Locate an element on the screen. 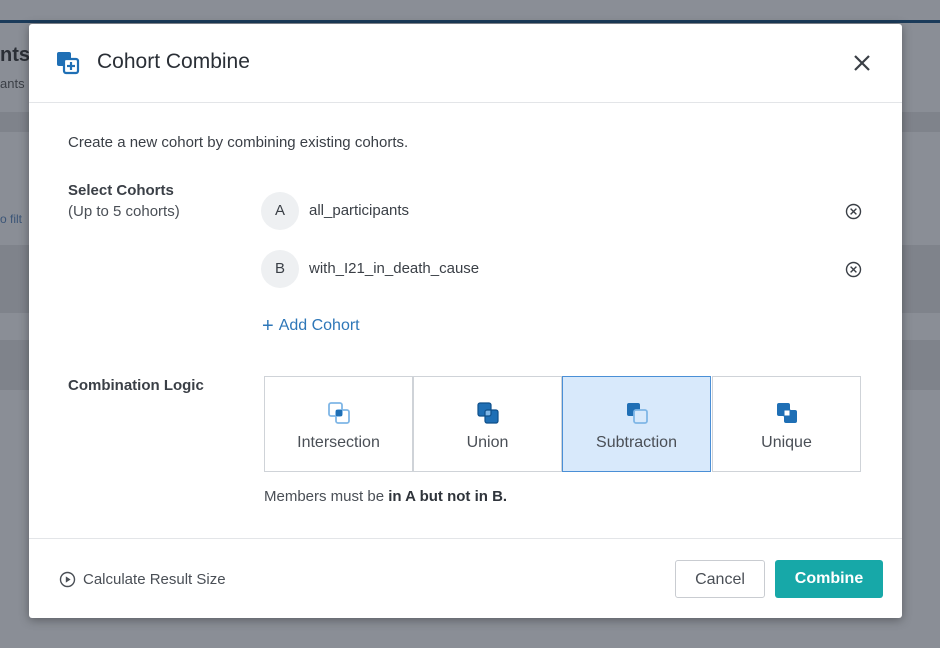 The height and width of the screenshot is (648, 940). logic-option-label: Unique is located at coordinates (786, 442).